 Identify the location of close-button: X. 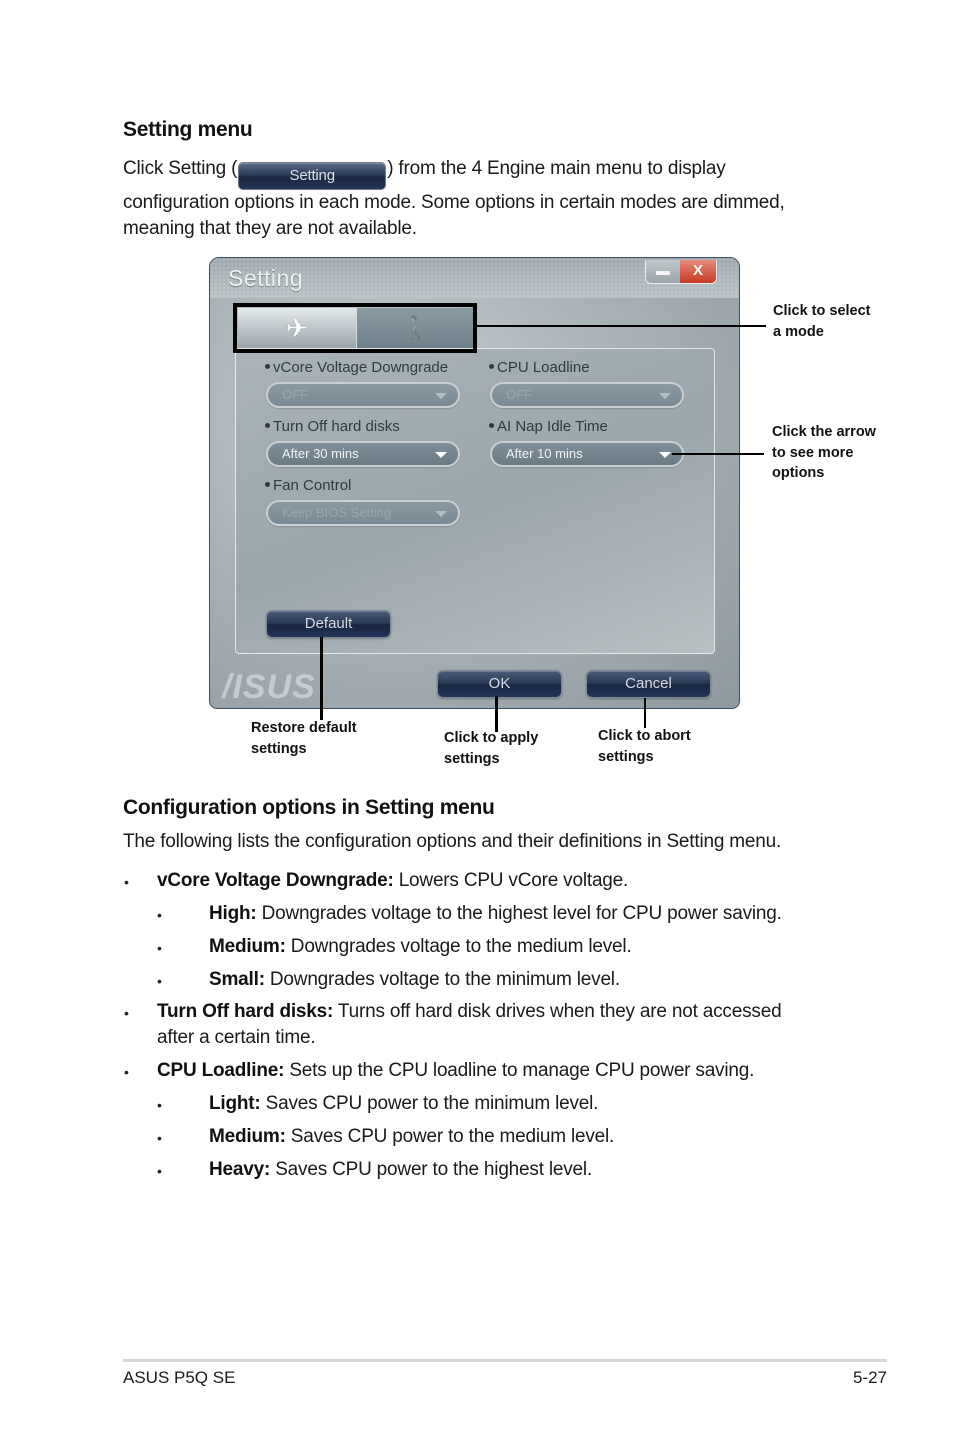
(698, 271).